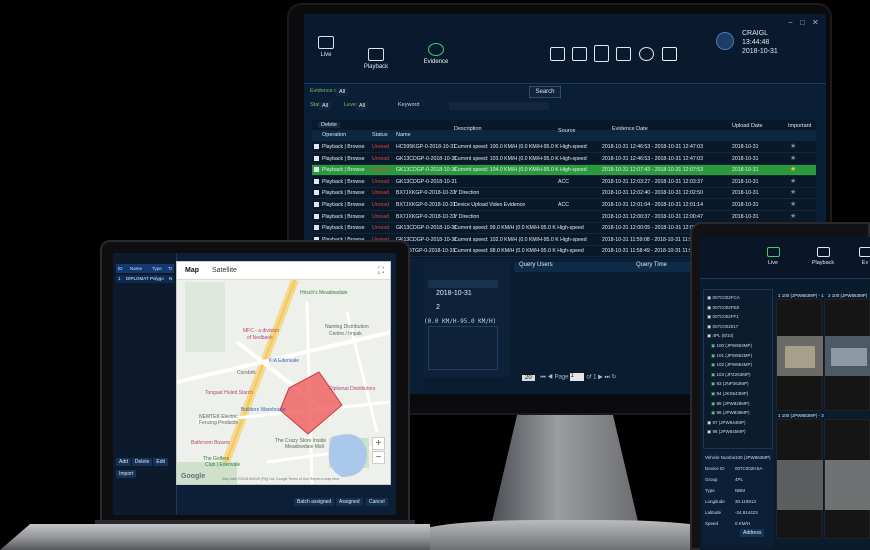  I want to click on tablet-tab-playback: Playback, so click(823, 256).